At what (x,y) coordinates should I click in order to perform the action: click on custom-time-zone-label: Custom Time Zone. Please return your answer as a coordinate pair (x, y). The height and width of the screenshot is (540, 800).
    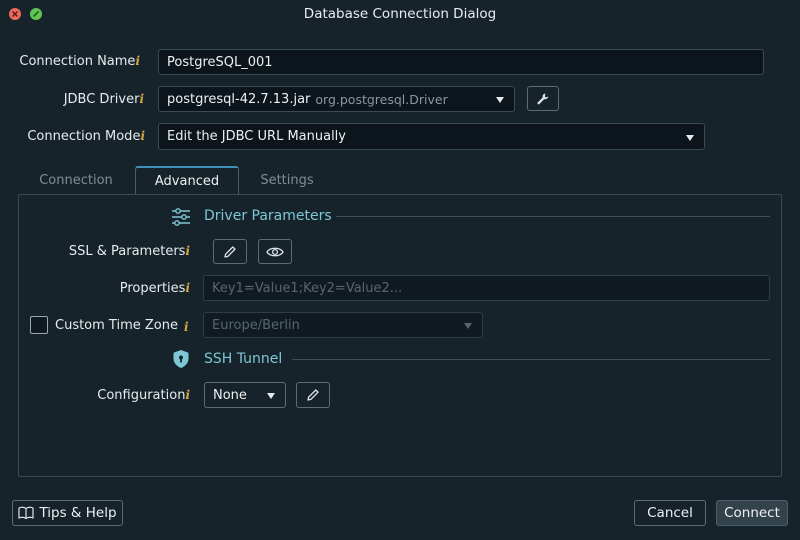
    Looking at the image, I should click on (116, 325).